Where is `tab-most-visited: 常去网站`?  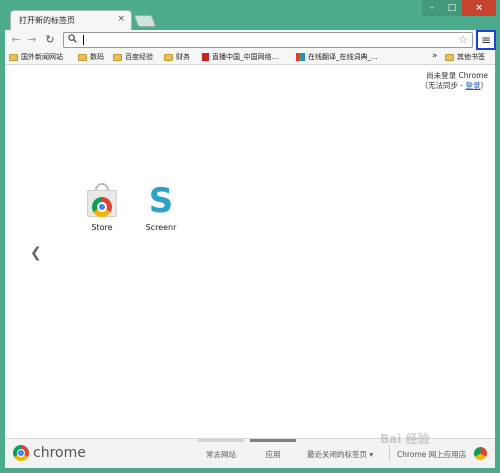
tab-most-visited: 常去网站 is located at coordinates (221, 449).